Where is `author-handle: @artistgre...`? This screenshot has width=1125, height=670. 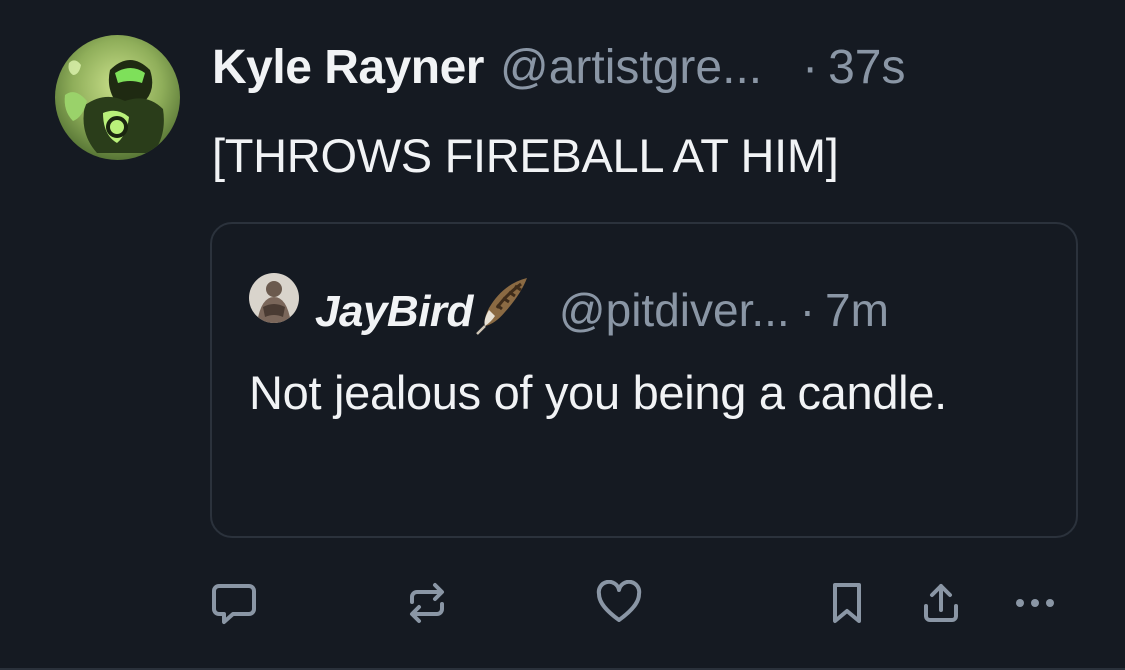 author-handle: @artistgre... is located at coordinates (631, 67).